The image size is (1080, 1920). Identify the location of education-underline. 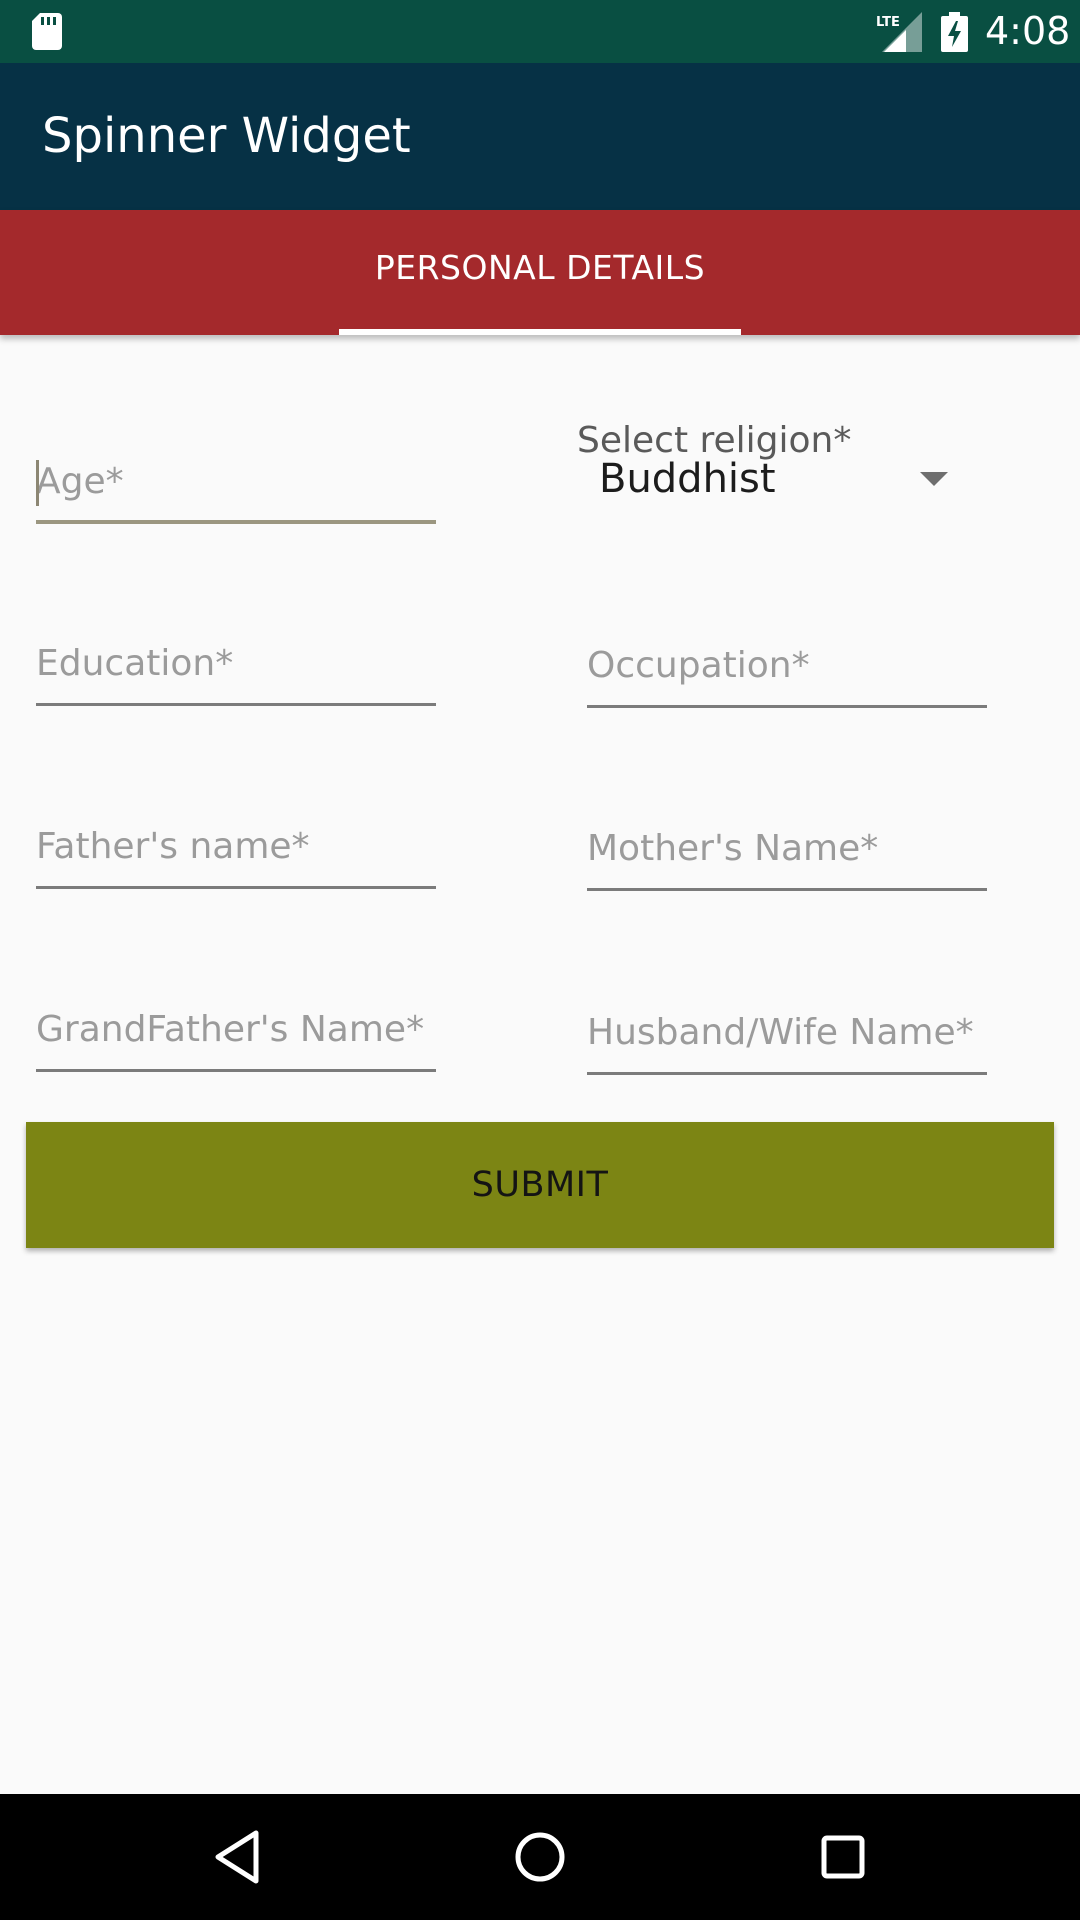
(236, 704).